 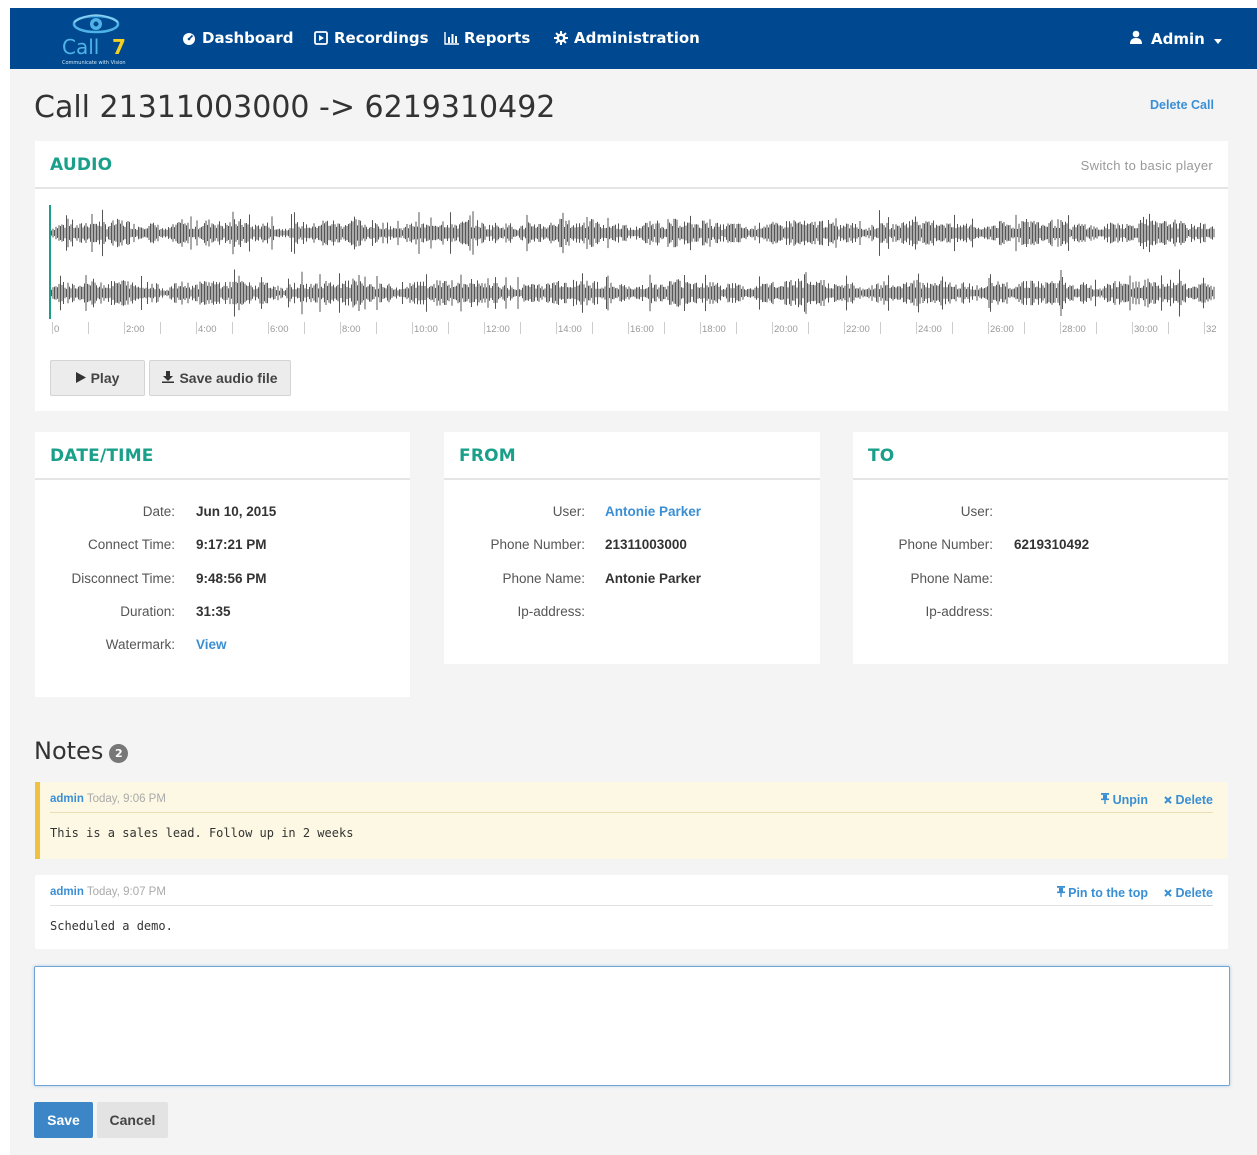 I want to click on nav-dashboard: Dashboard, so click(x=237, y=38).